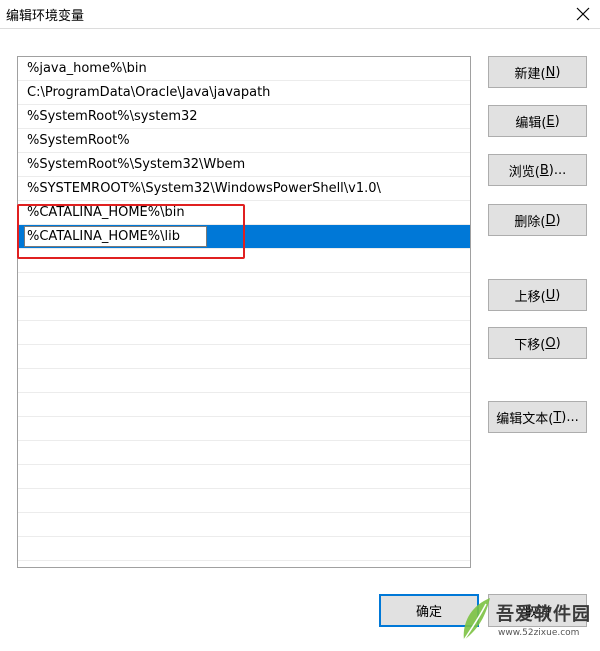 This screenshot has width=600, height=651. What do you see at coordinates (537, 343) in the screenshot?
I see `move-down-button: 下移(O)` at bounding box center [537, 343].